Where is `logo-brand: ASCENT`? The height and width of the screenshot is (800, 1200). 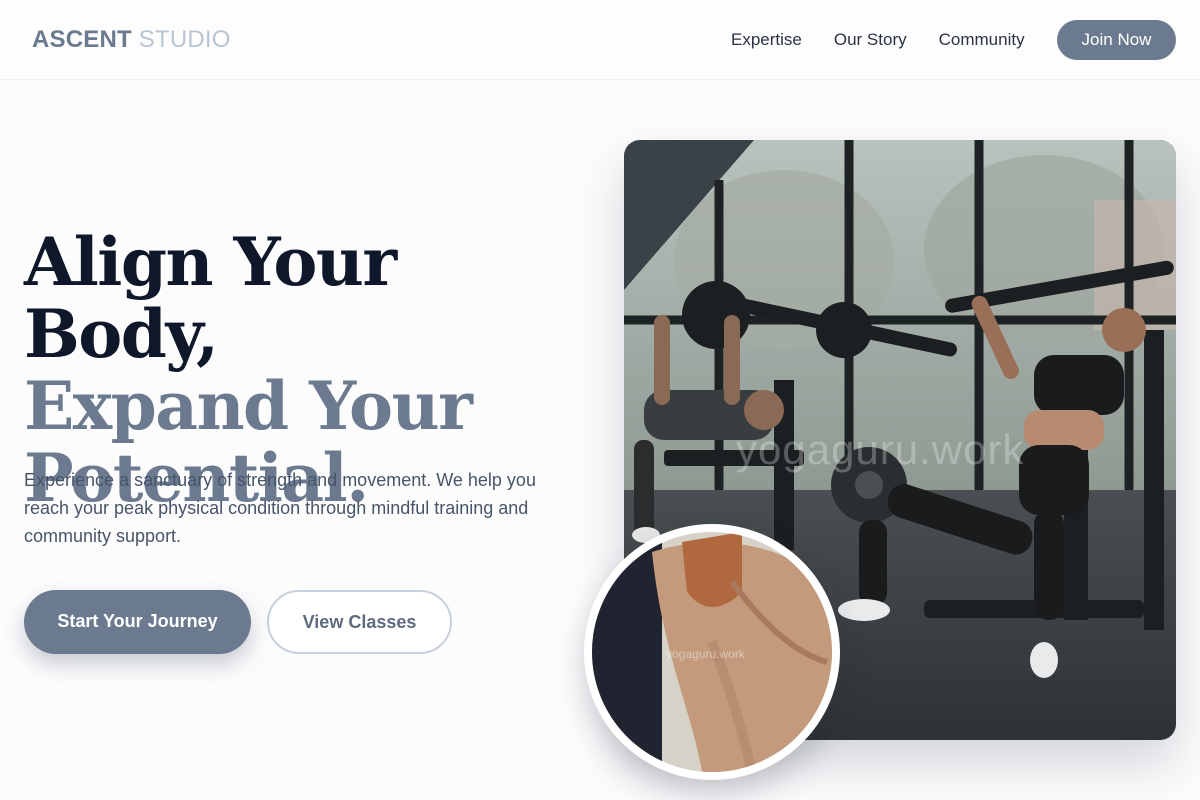 logo-brand: ASCENT is located at coordinates (82, 39).